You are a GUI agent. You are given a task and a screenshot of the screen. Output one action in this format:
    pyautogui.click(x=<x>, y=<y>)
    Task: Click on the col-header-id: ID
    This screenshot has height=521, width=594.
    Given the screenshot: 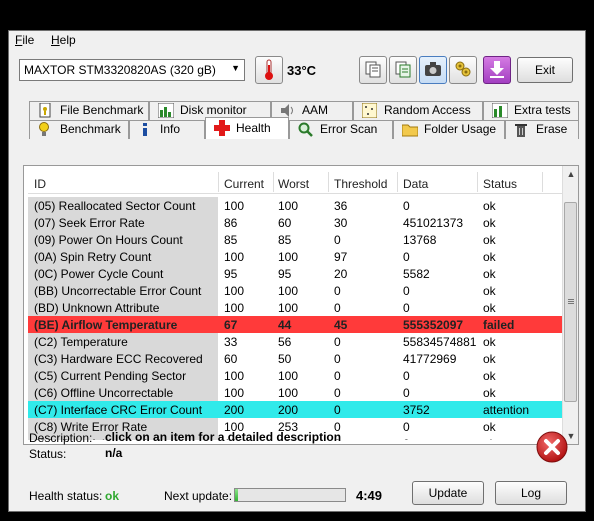 What is the action you would take?
    pyautogui.click(x=40, y=184)
    